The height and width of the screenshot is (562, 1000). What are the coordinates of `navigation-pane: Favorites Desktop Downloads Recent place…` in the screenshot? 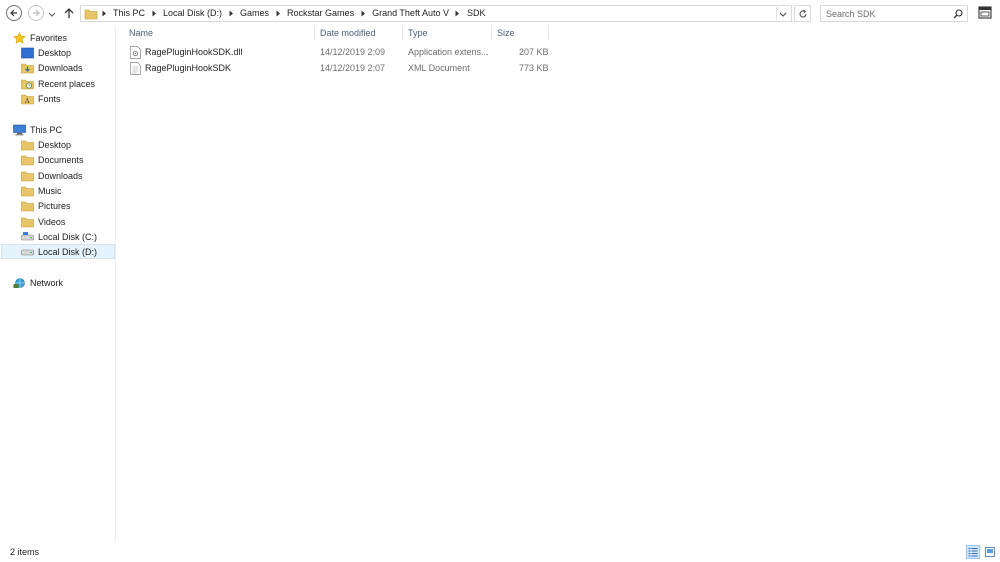 It's located at (58, 284).